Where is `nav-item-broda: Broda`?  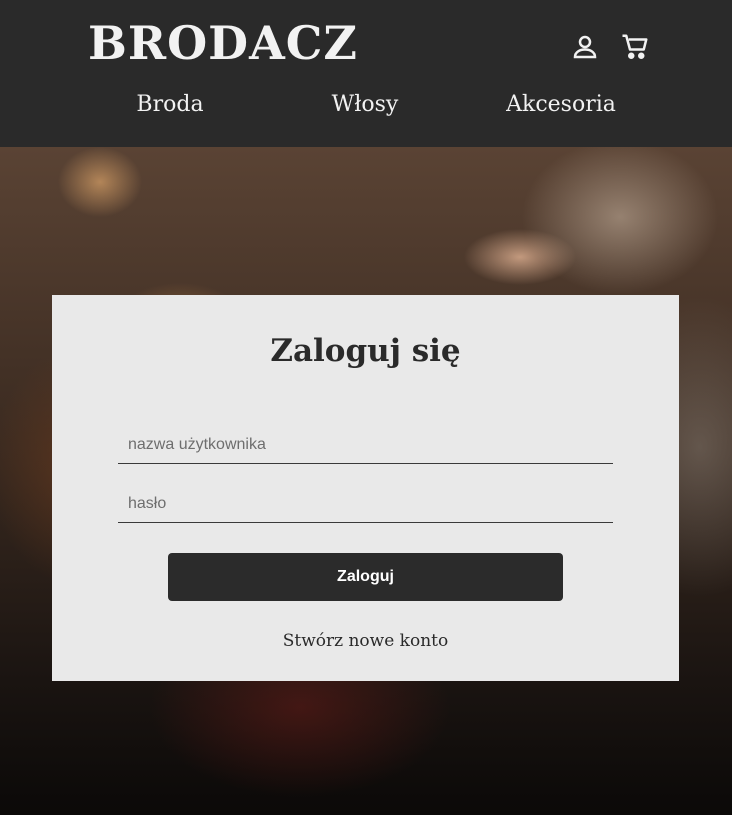 nav-item-broda: Broda is located at coordinates (169, 104).